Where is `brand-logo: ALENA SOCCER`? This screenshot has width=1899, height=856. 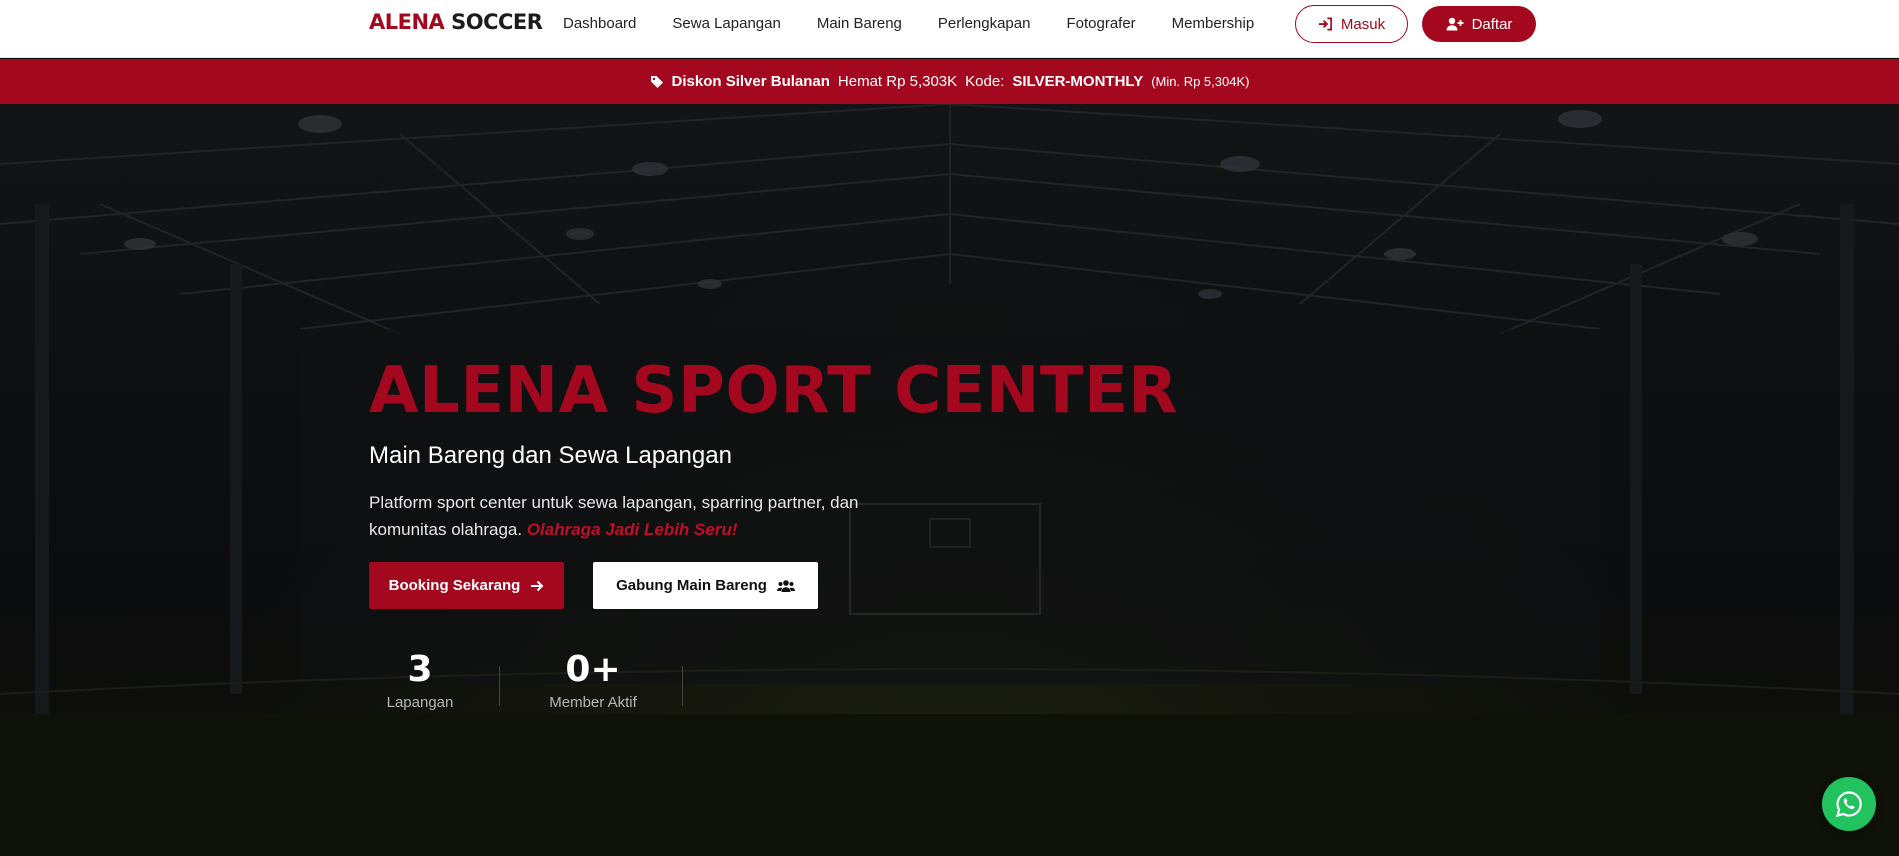 brand-logo: ALENA SOCCER is located at coordinates (456, 22).